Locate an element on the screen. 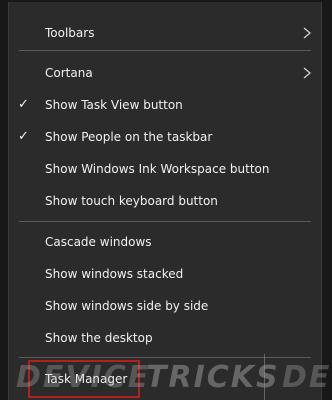  menu-item-show-windows-side-by-side: Show windows side by side is located at coordinates (165, 306).